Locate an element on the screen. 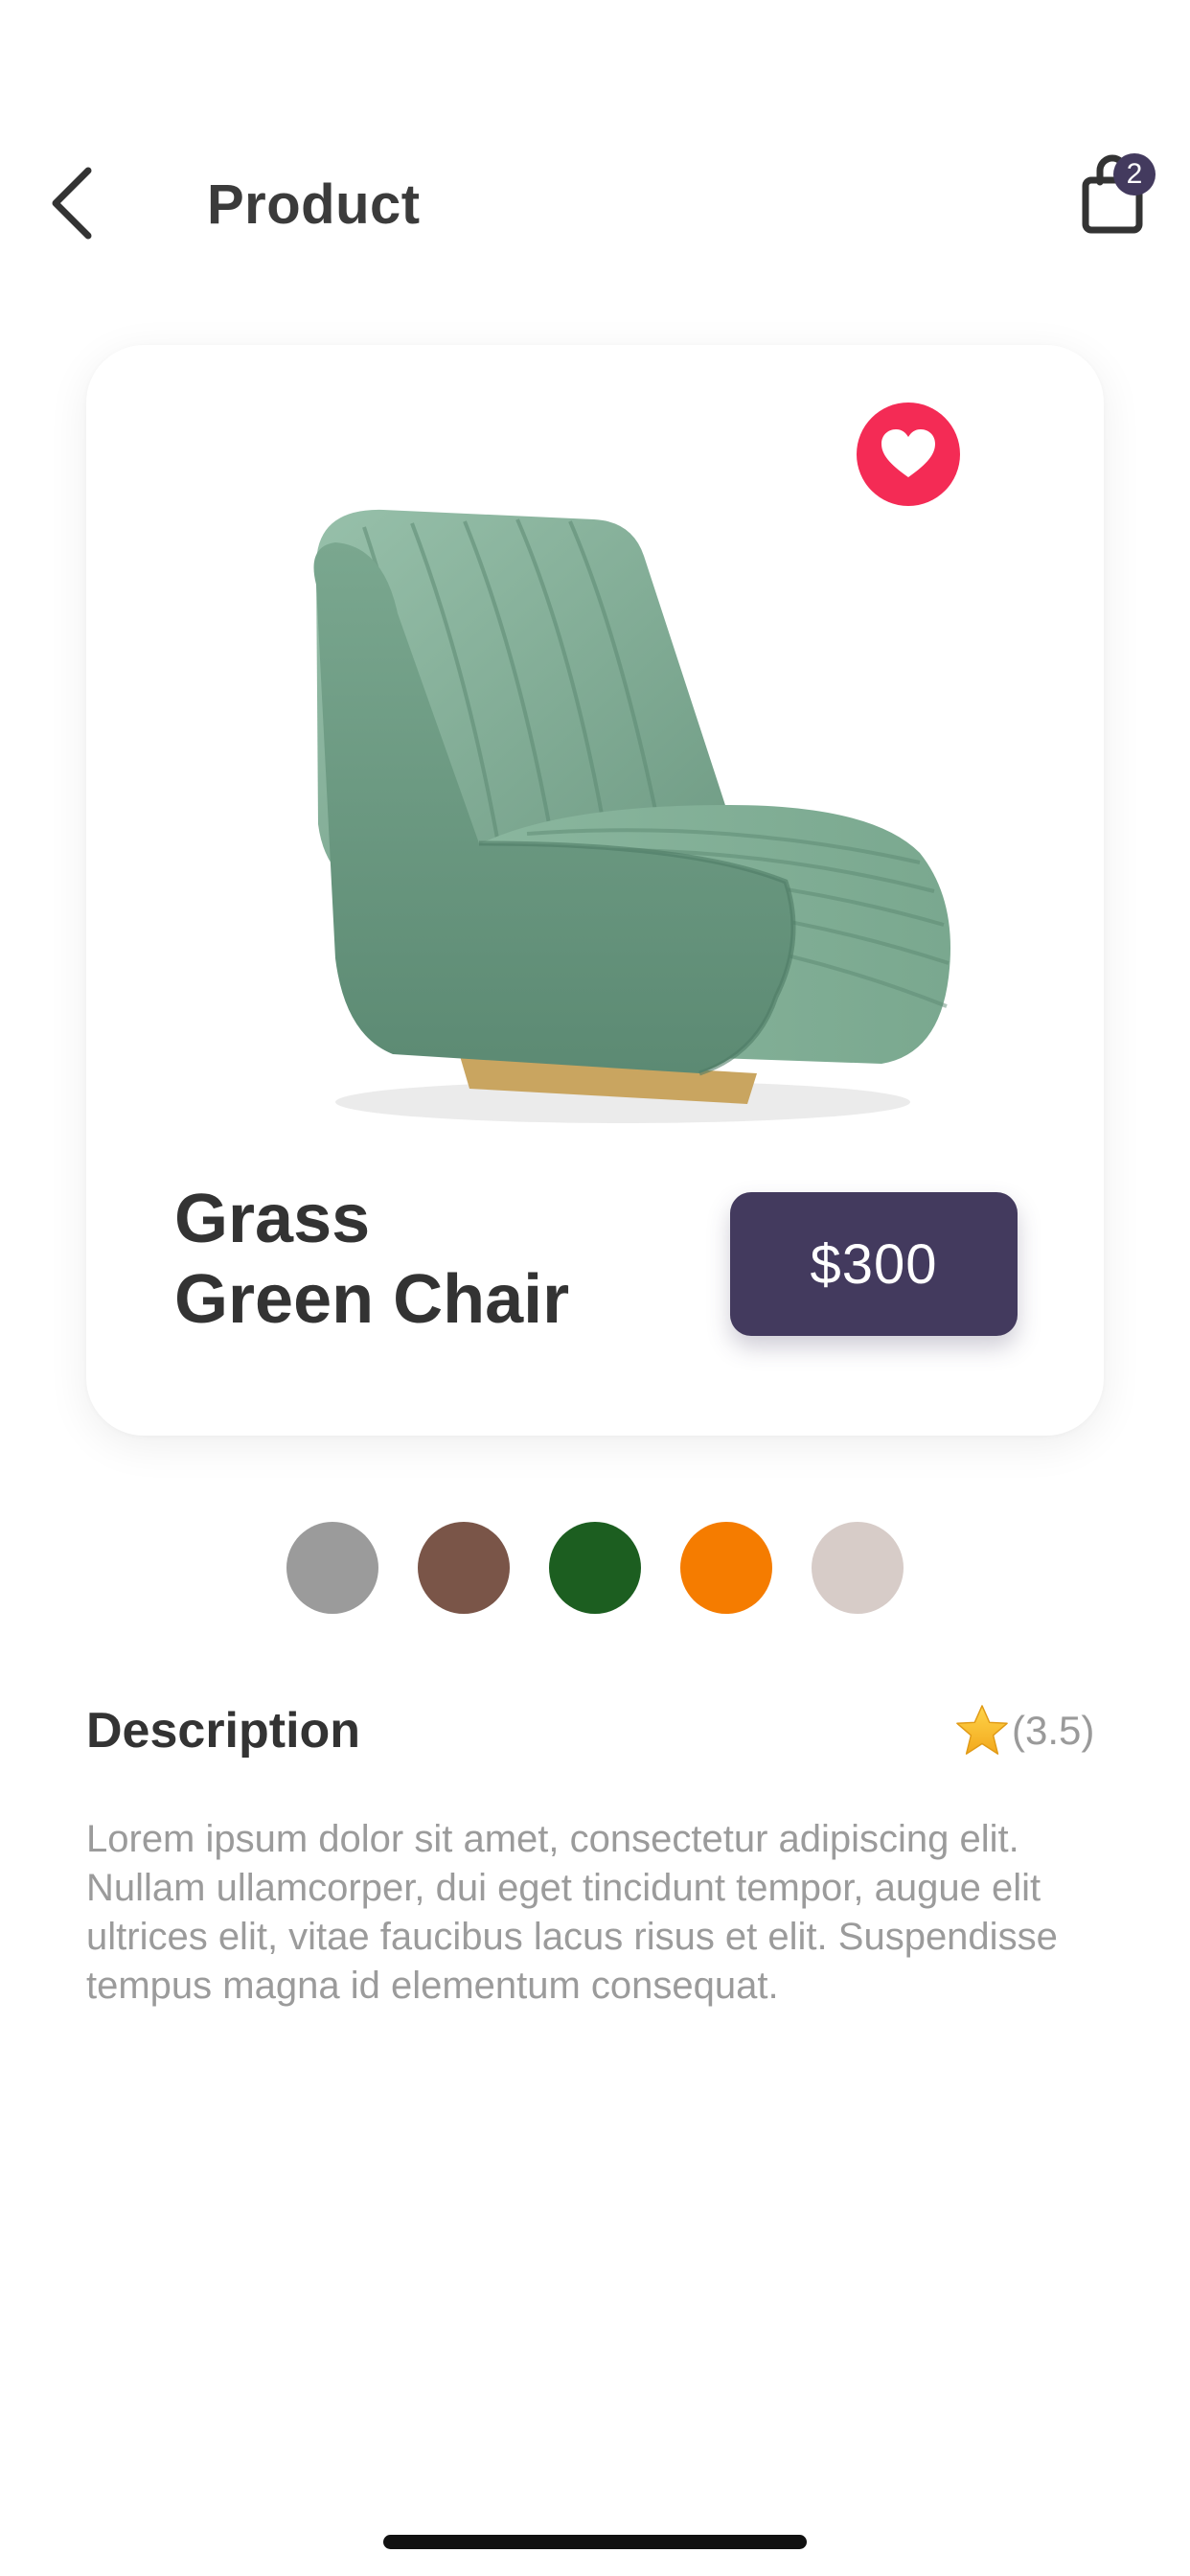 This screenshot has width=1190, height=2576. color-swatch-orange is located at coordinates (726, 1568).